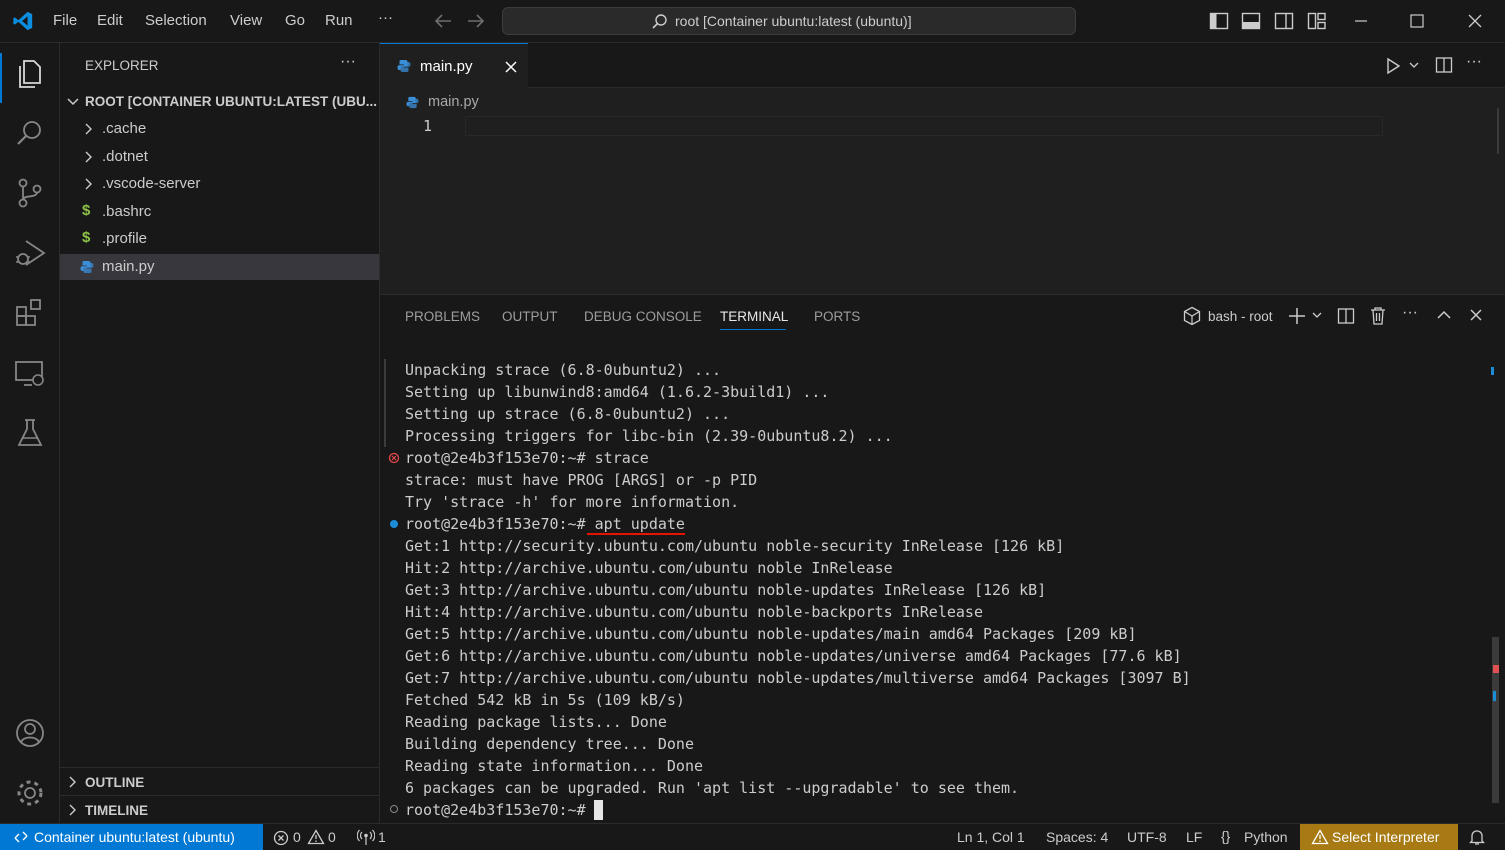 This screenshot has height=850, width=1505. What do you see at coordinates (385, 17) in the screenshot?
I see `menu-more: ···` at bounding box center [385, 17].